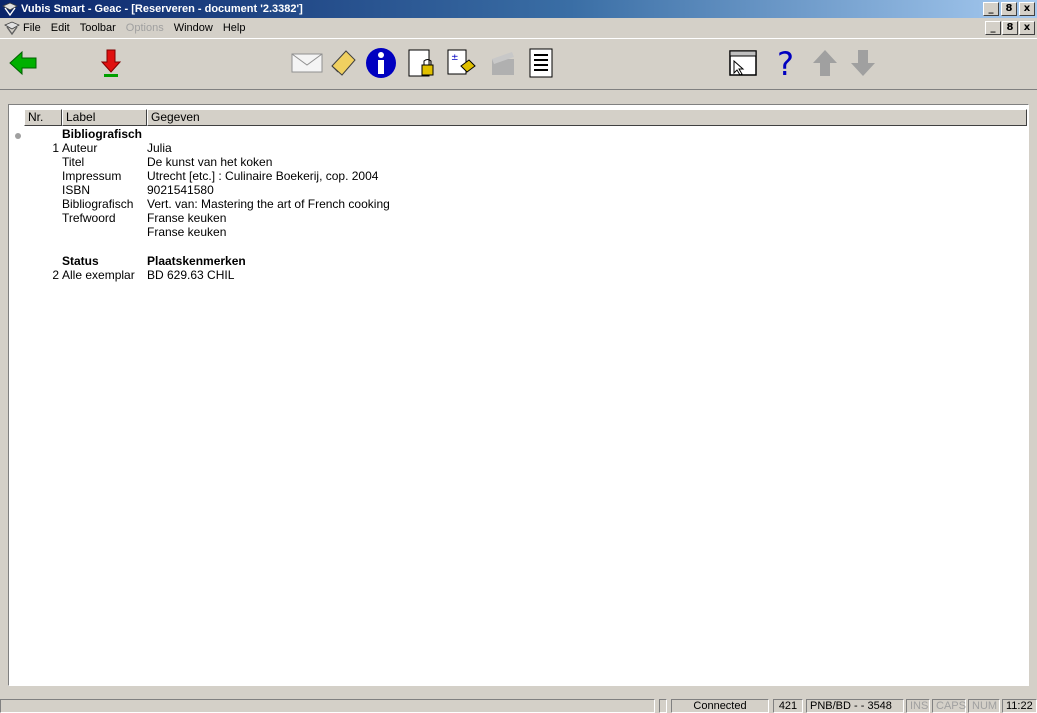  Describe the element at coordinates (663, 706) in the screenshot. I see `status-blank-pane` at that location.